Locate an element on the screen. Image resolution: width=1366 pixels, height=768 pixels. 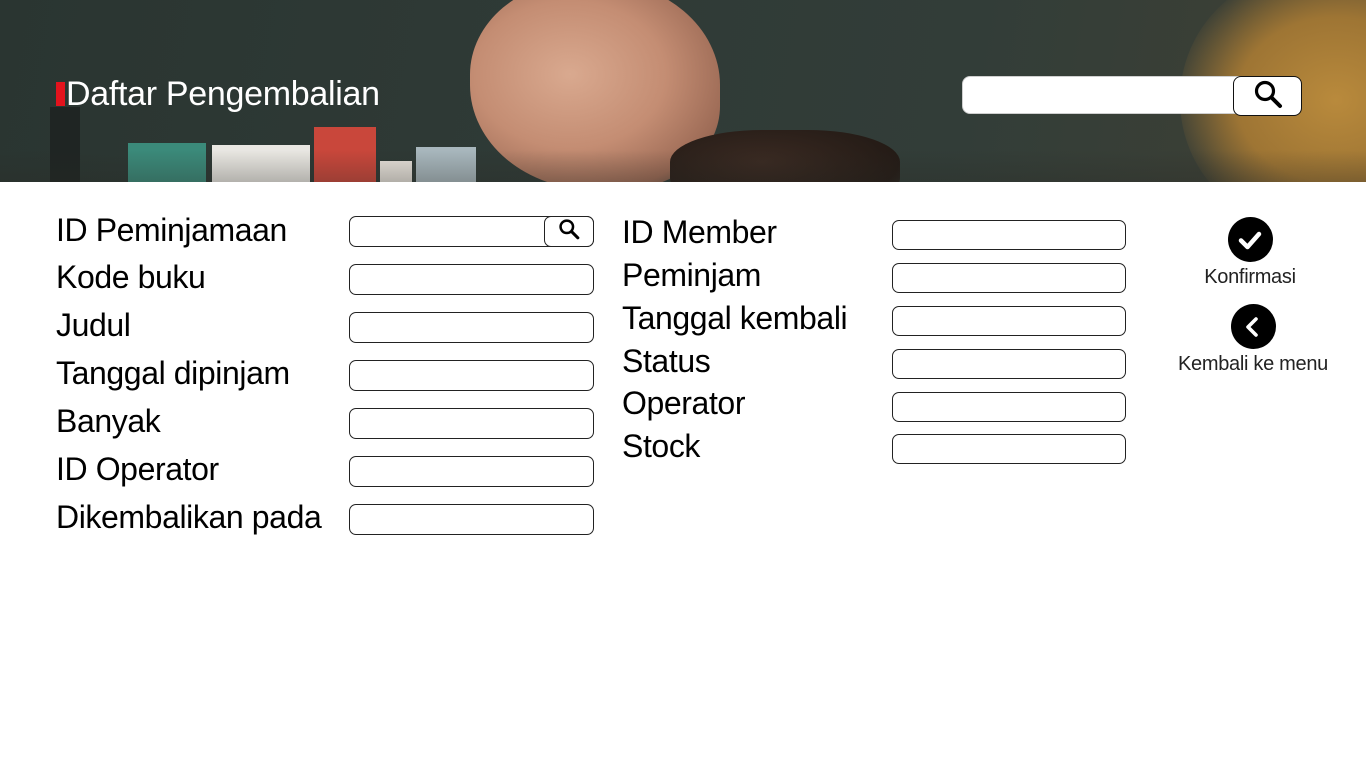
kode-buku-input is located at coordinates (471, 279).